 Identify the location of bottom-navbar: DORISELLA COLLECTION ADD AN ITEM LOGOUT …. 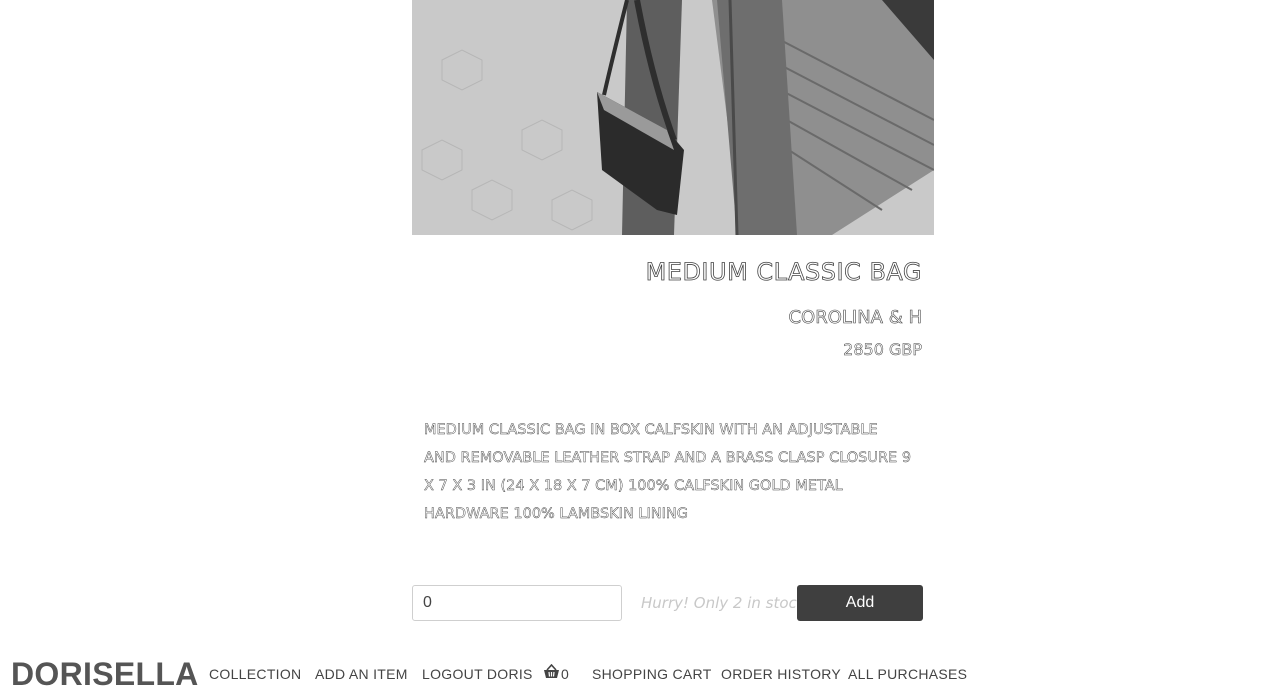
(634, 673).